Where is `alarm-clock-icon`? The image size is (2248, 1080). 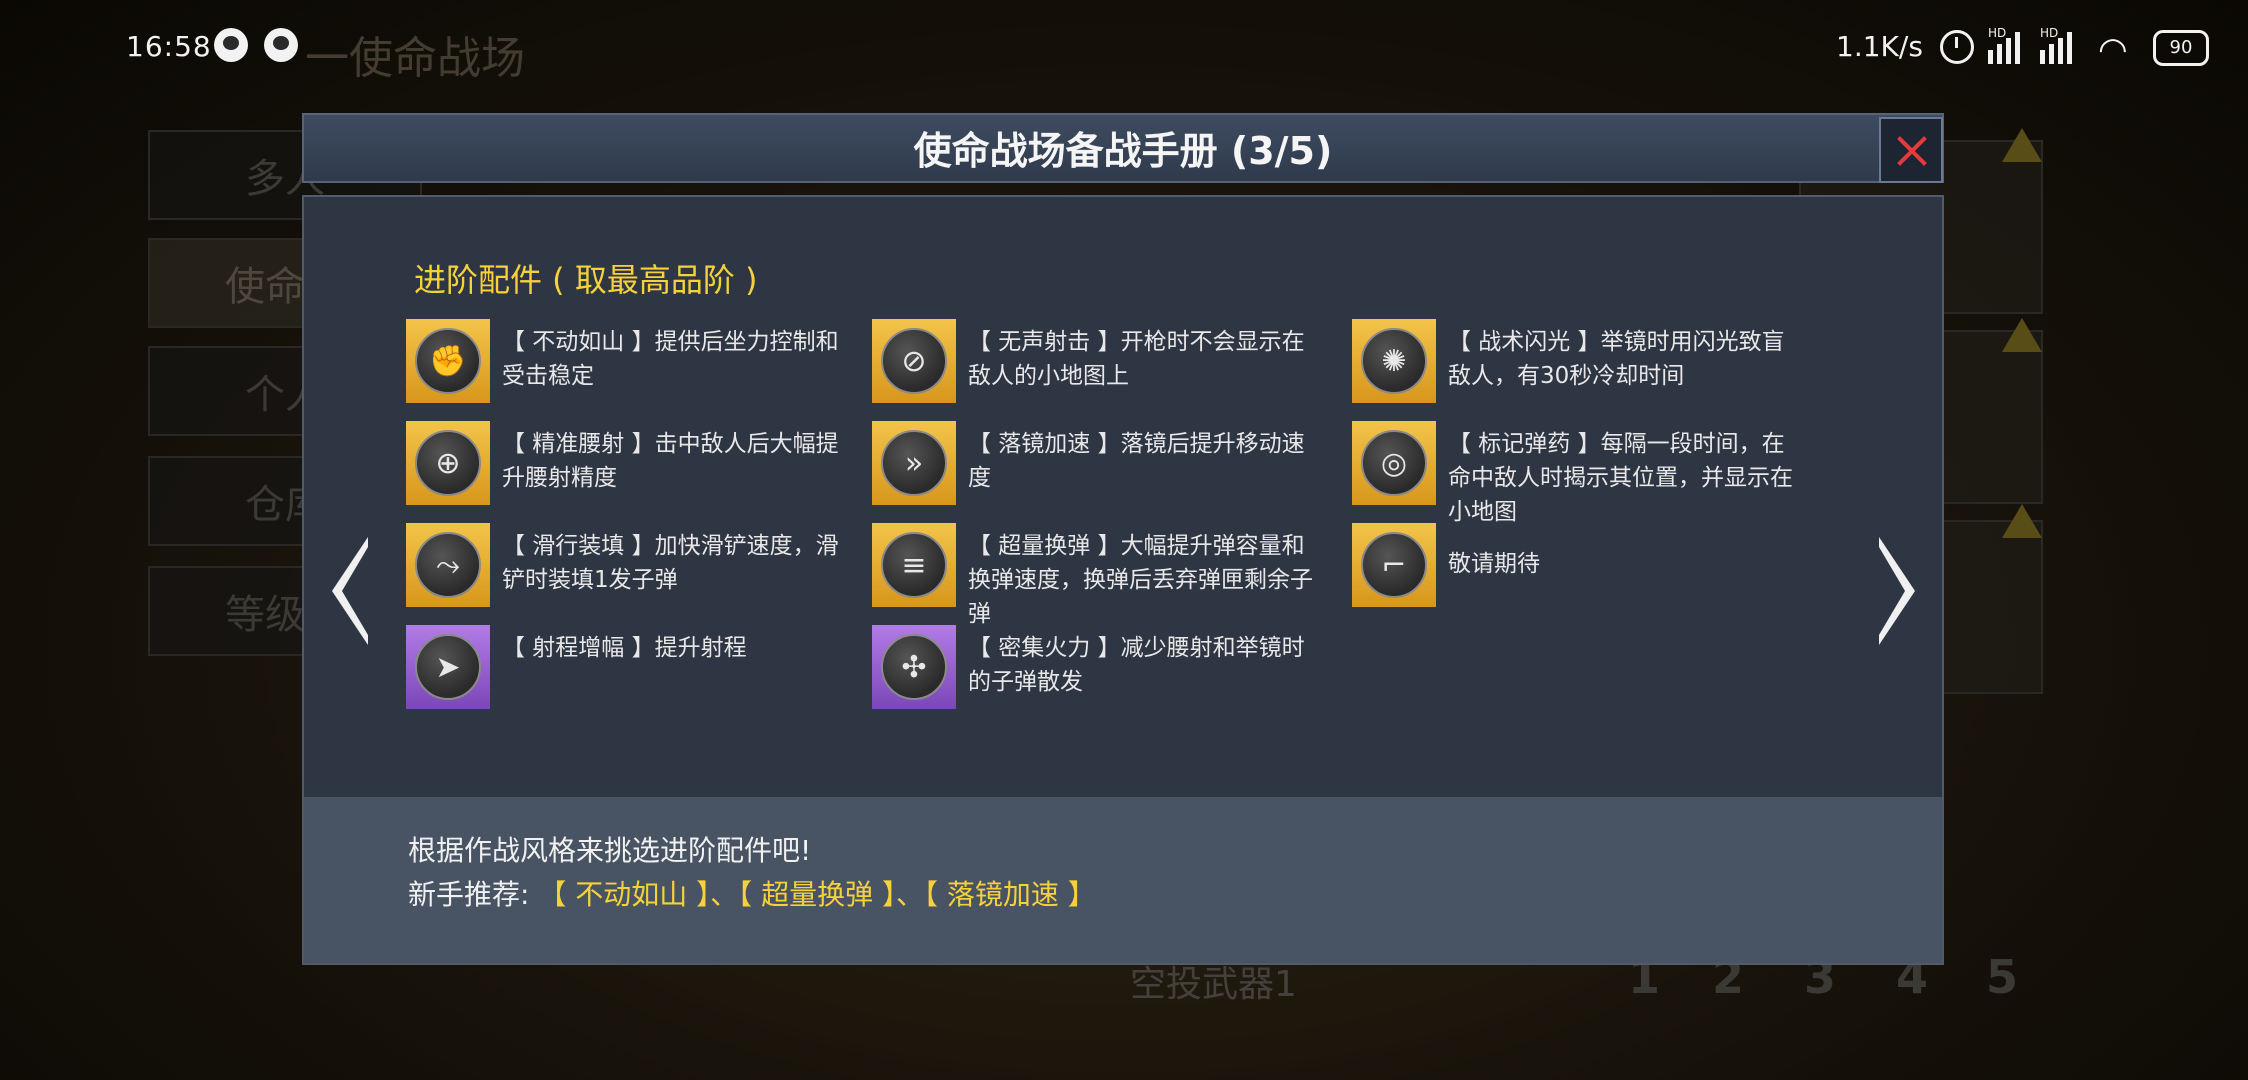
alarm-clock-icon is located at coordinates (1957, 47).